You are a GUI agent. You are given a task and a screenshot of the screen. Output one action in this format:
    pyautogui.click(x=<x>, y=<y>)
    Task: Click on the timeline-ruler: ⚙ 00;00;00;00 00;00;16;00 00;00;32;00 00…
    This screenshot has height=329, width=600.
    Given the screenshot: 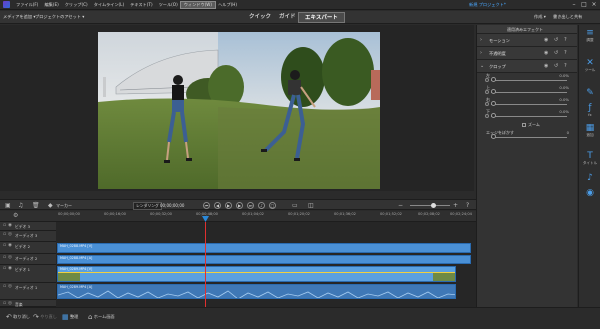 What is the action you would take?
    pyautogui.click(x=238, y=216)
    